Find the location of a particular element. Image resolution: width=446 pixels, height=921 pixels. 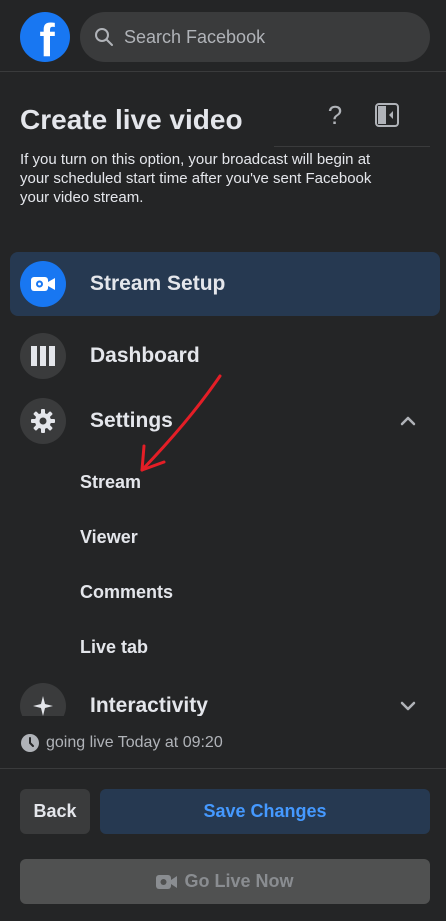

nav-clip: Interactivity is located at coordinates (223, 698).